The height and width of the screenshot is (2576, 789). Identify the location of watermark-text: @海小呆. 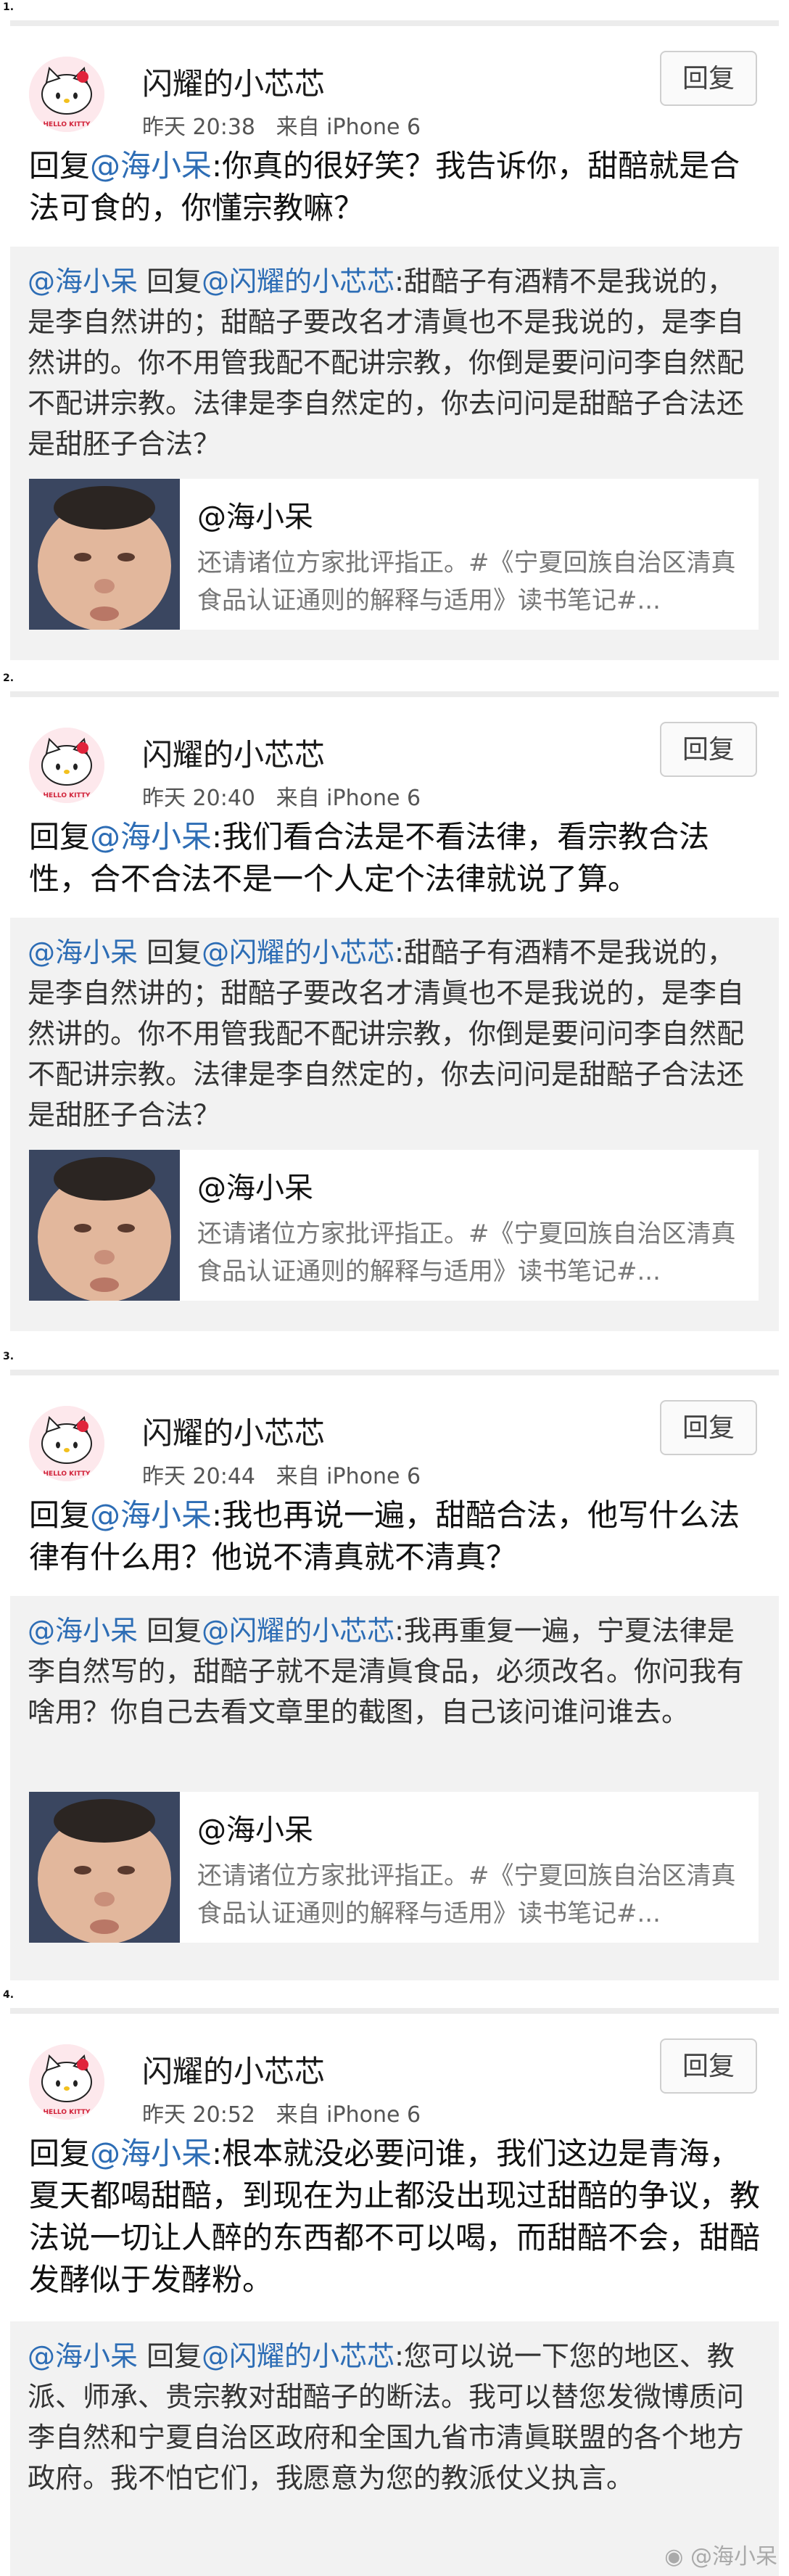
(734, 2556).